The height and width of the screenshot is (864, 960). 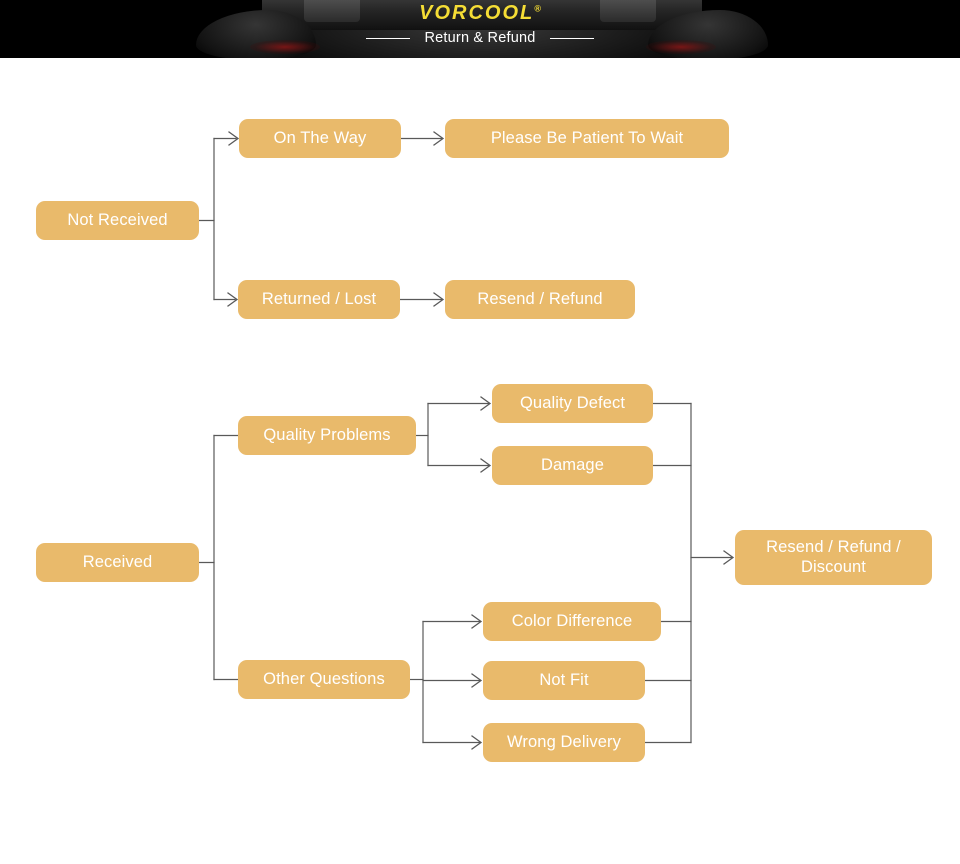 I want to click on node-not-received: Not Received, so click(x=117, y=220).